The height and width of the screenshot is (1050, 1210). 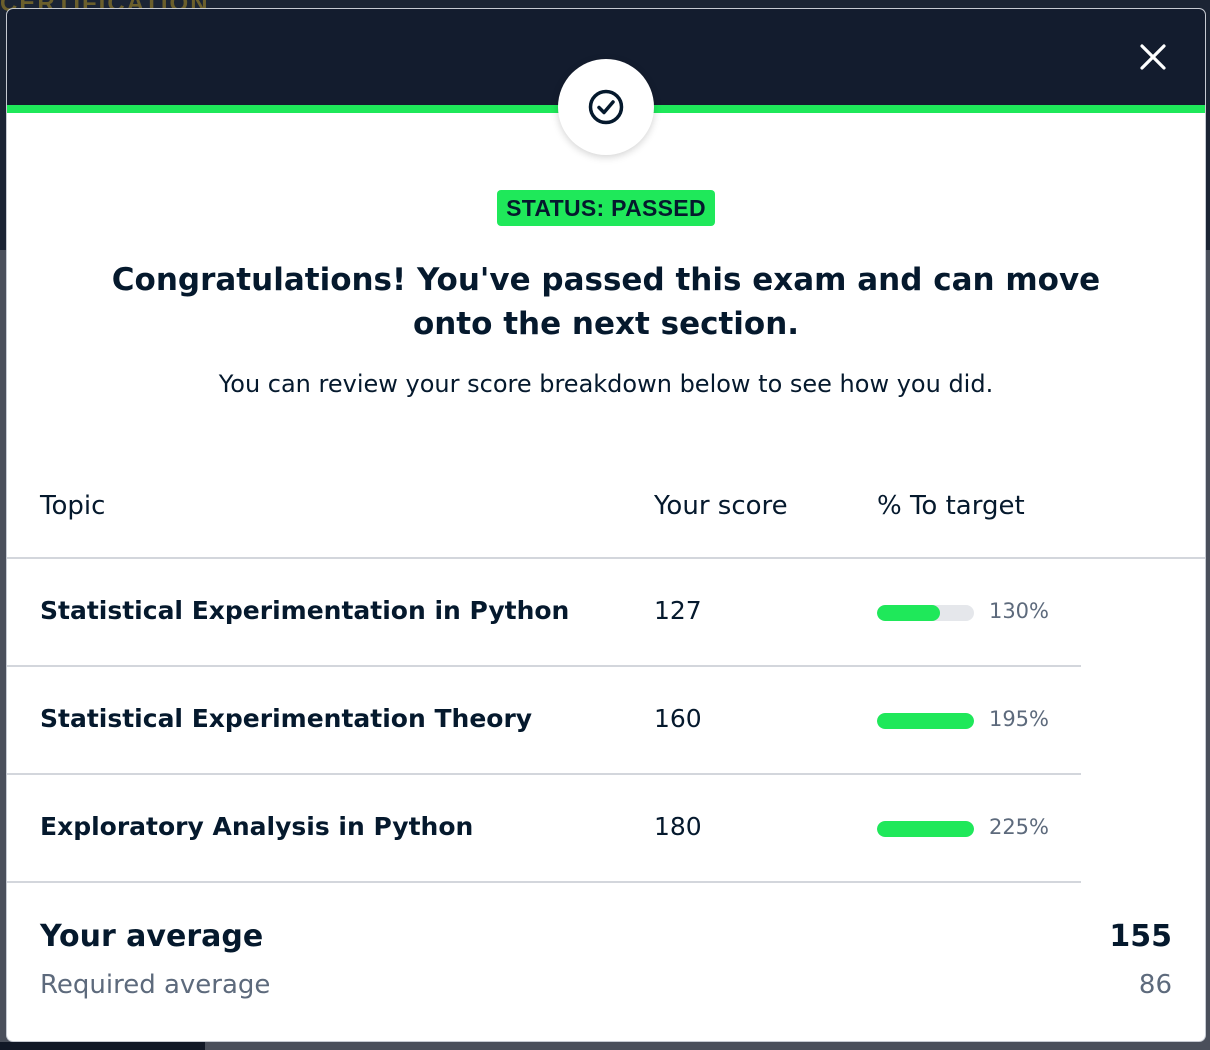 What do you see at coordinates (544, 829) in the screenshot?
I see `table-row: Exploratory Analysis in Python 180 225%` at bounding box center [544, 829].